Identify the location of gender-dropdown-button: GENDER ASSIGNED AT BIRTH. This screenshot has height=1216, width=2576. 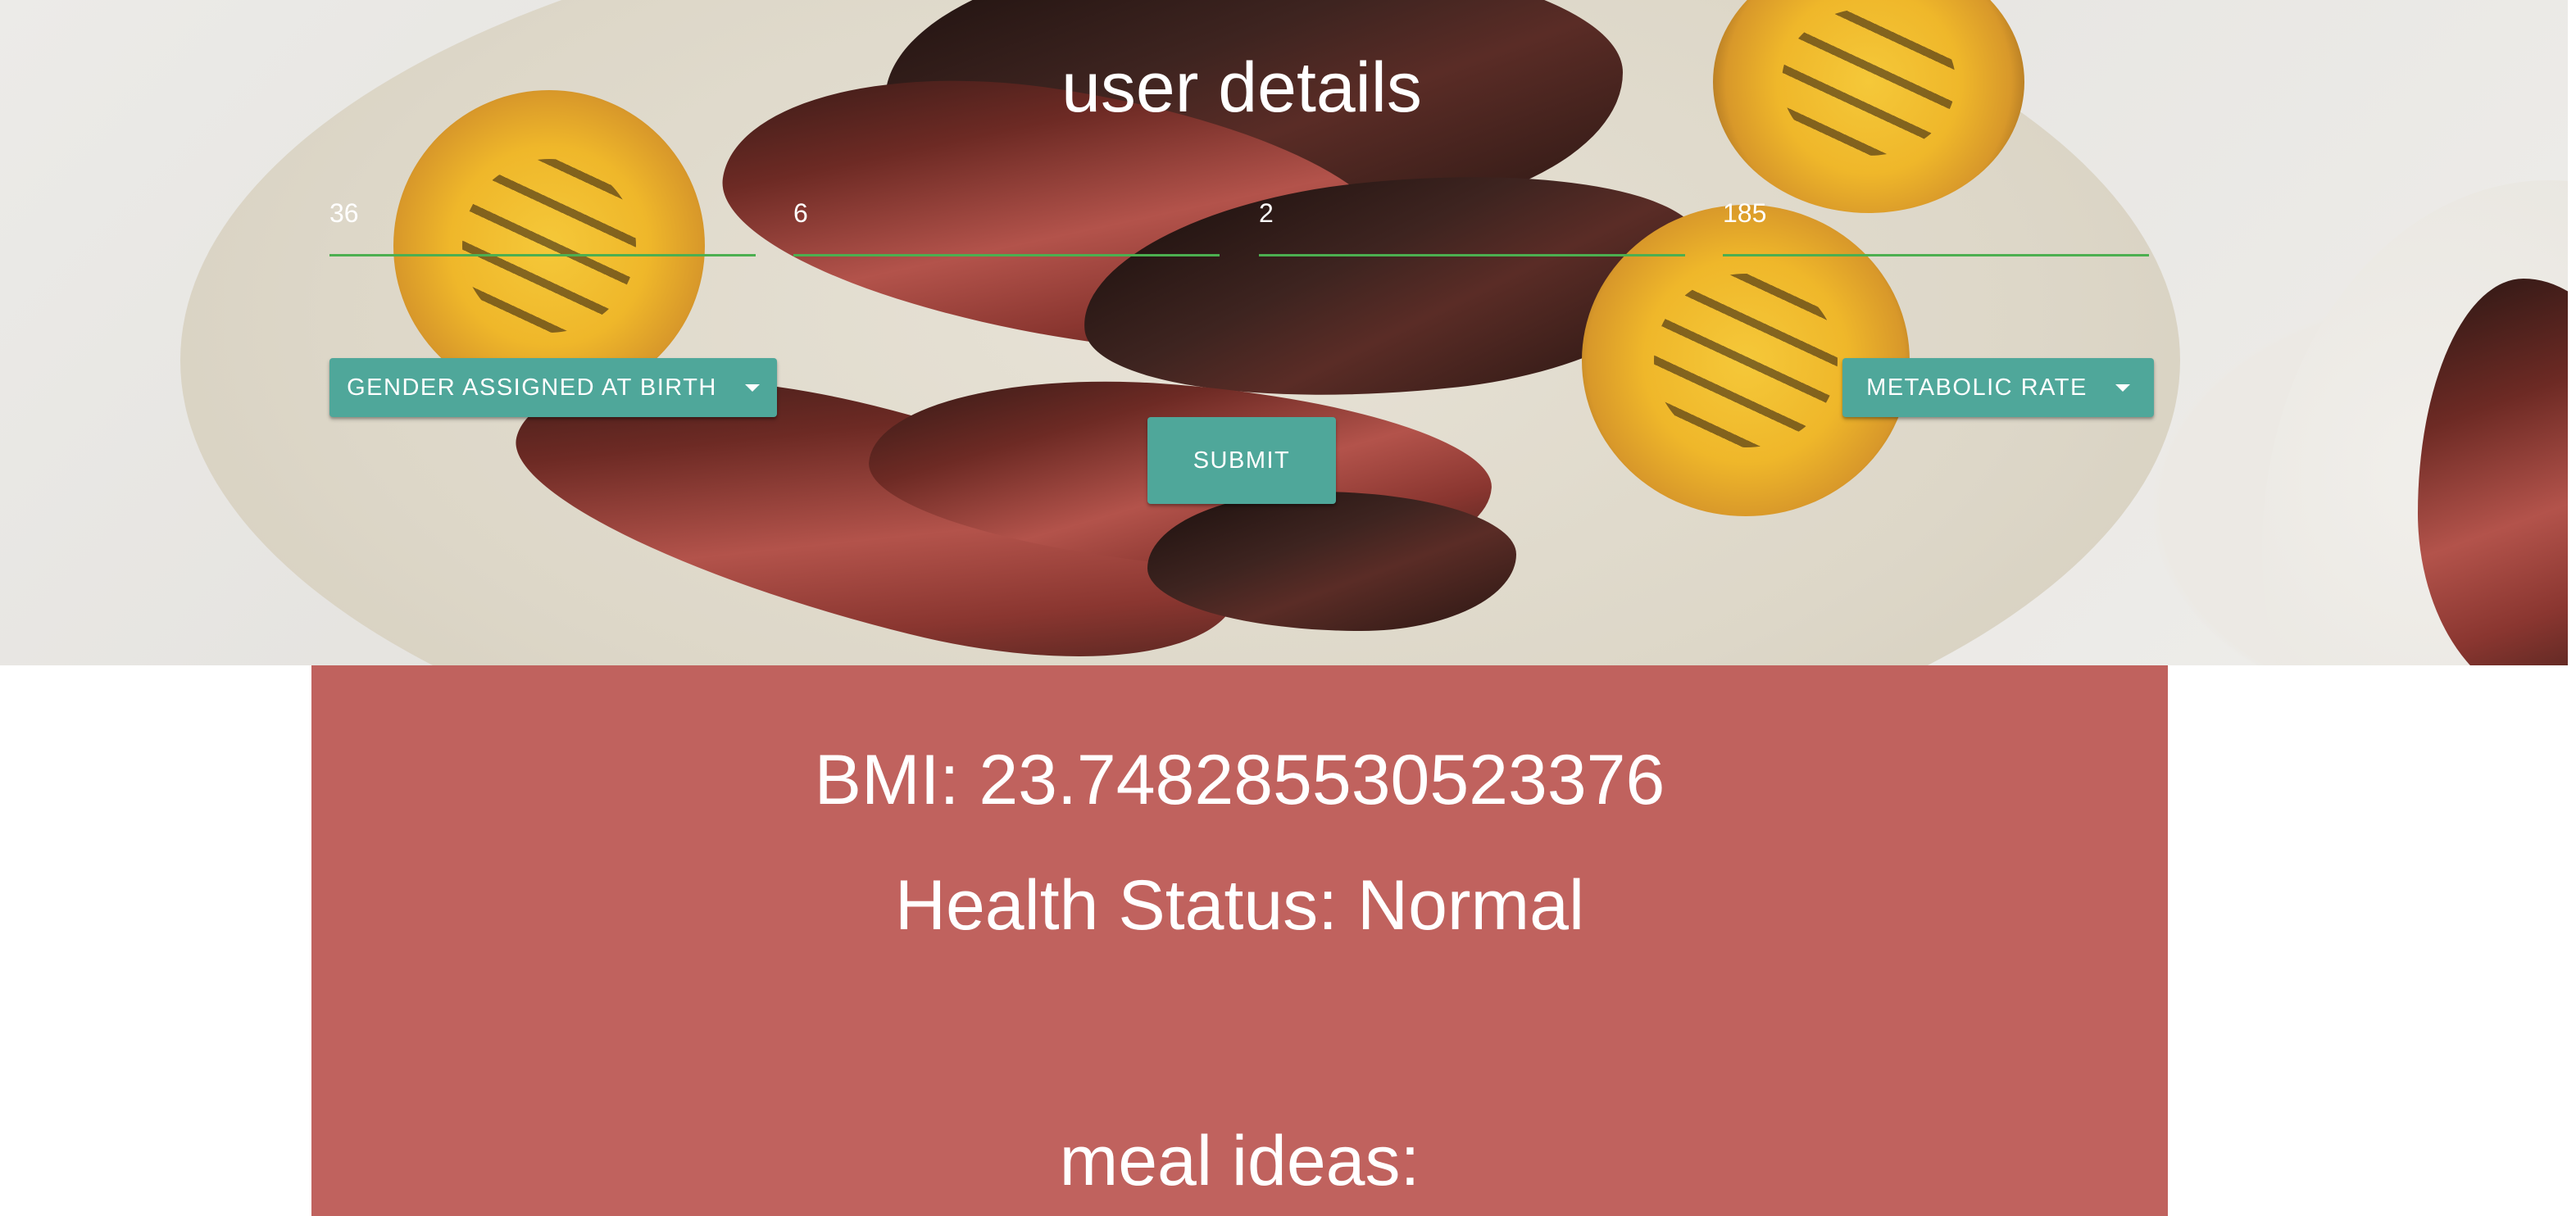
(553, 387).